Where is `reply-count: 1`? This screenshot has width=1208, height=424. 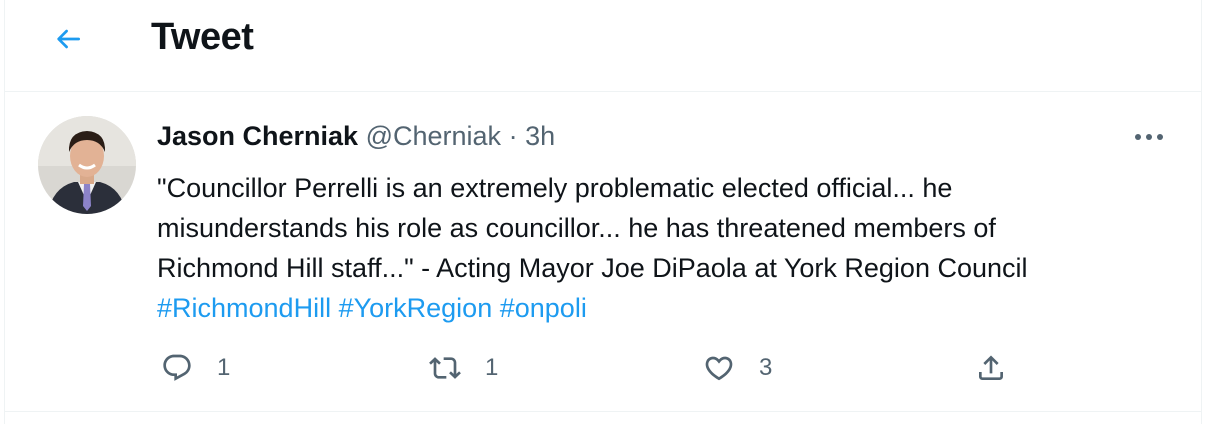
reply-count: 1 is located at coordinates (224, 367).